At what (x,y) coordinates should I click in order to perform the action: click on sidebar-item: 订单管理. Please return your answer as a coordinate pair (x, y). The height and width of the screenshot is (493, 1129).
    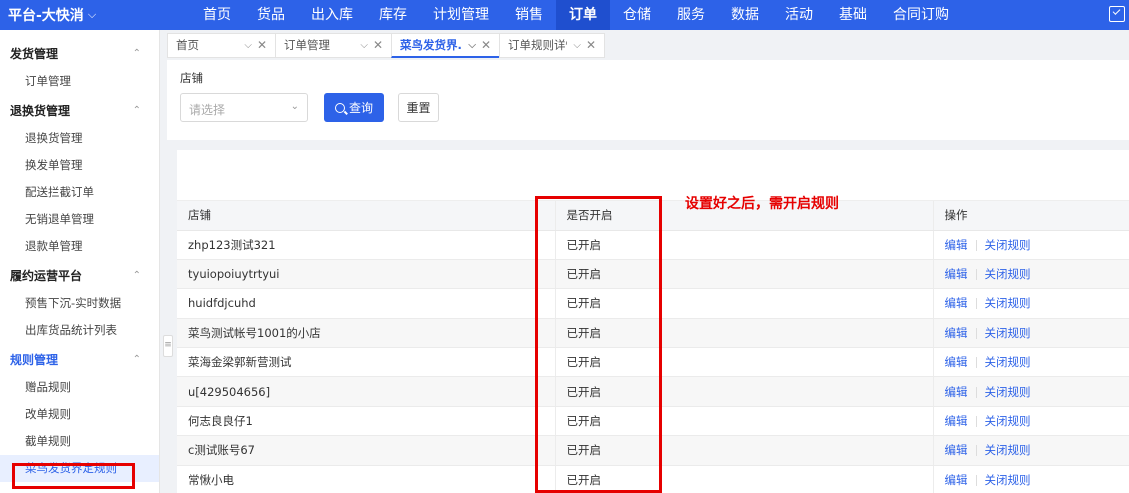
    Looking at the image, I should click on (79, 81).